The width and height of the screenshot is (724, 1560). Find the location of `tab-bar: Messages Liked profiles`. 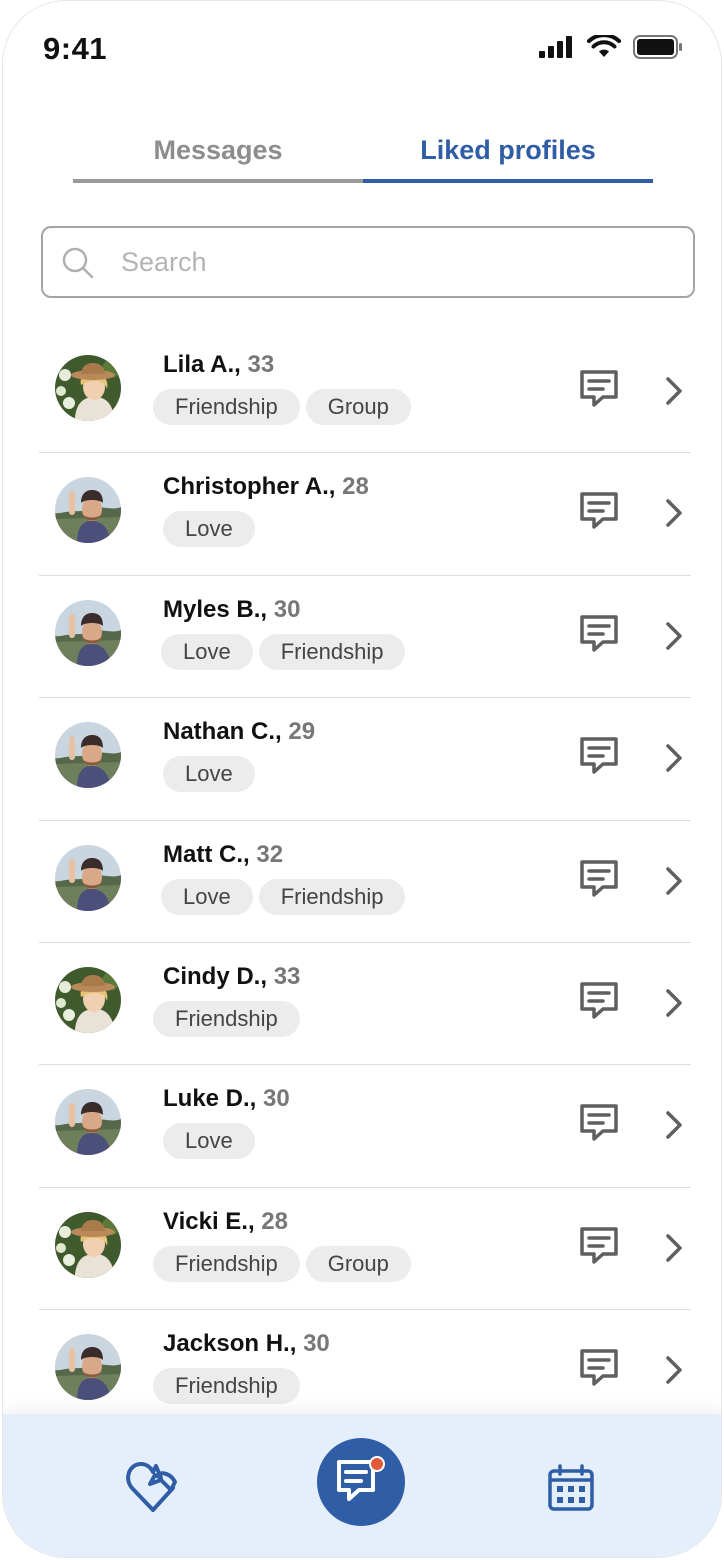

tab-bar: Messages Liked profiles is located at coordinates (363, 156).